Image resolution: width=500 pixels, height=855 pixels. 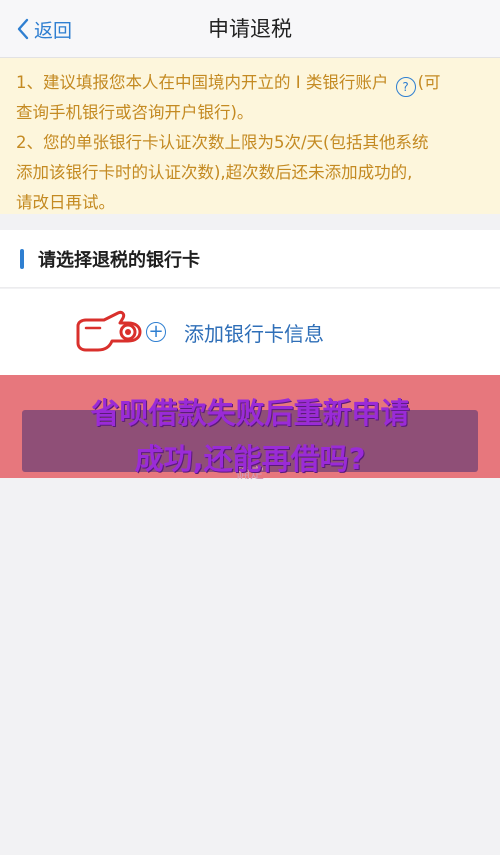 I want to click on notice-line: 1、建议填报您本人在中国境内开立的 I 类银行账户 ? (可, so click(x=250, y=83).